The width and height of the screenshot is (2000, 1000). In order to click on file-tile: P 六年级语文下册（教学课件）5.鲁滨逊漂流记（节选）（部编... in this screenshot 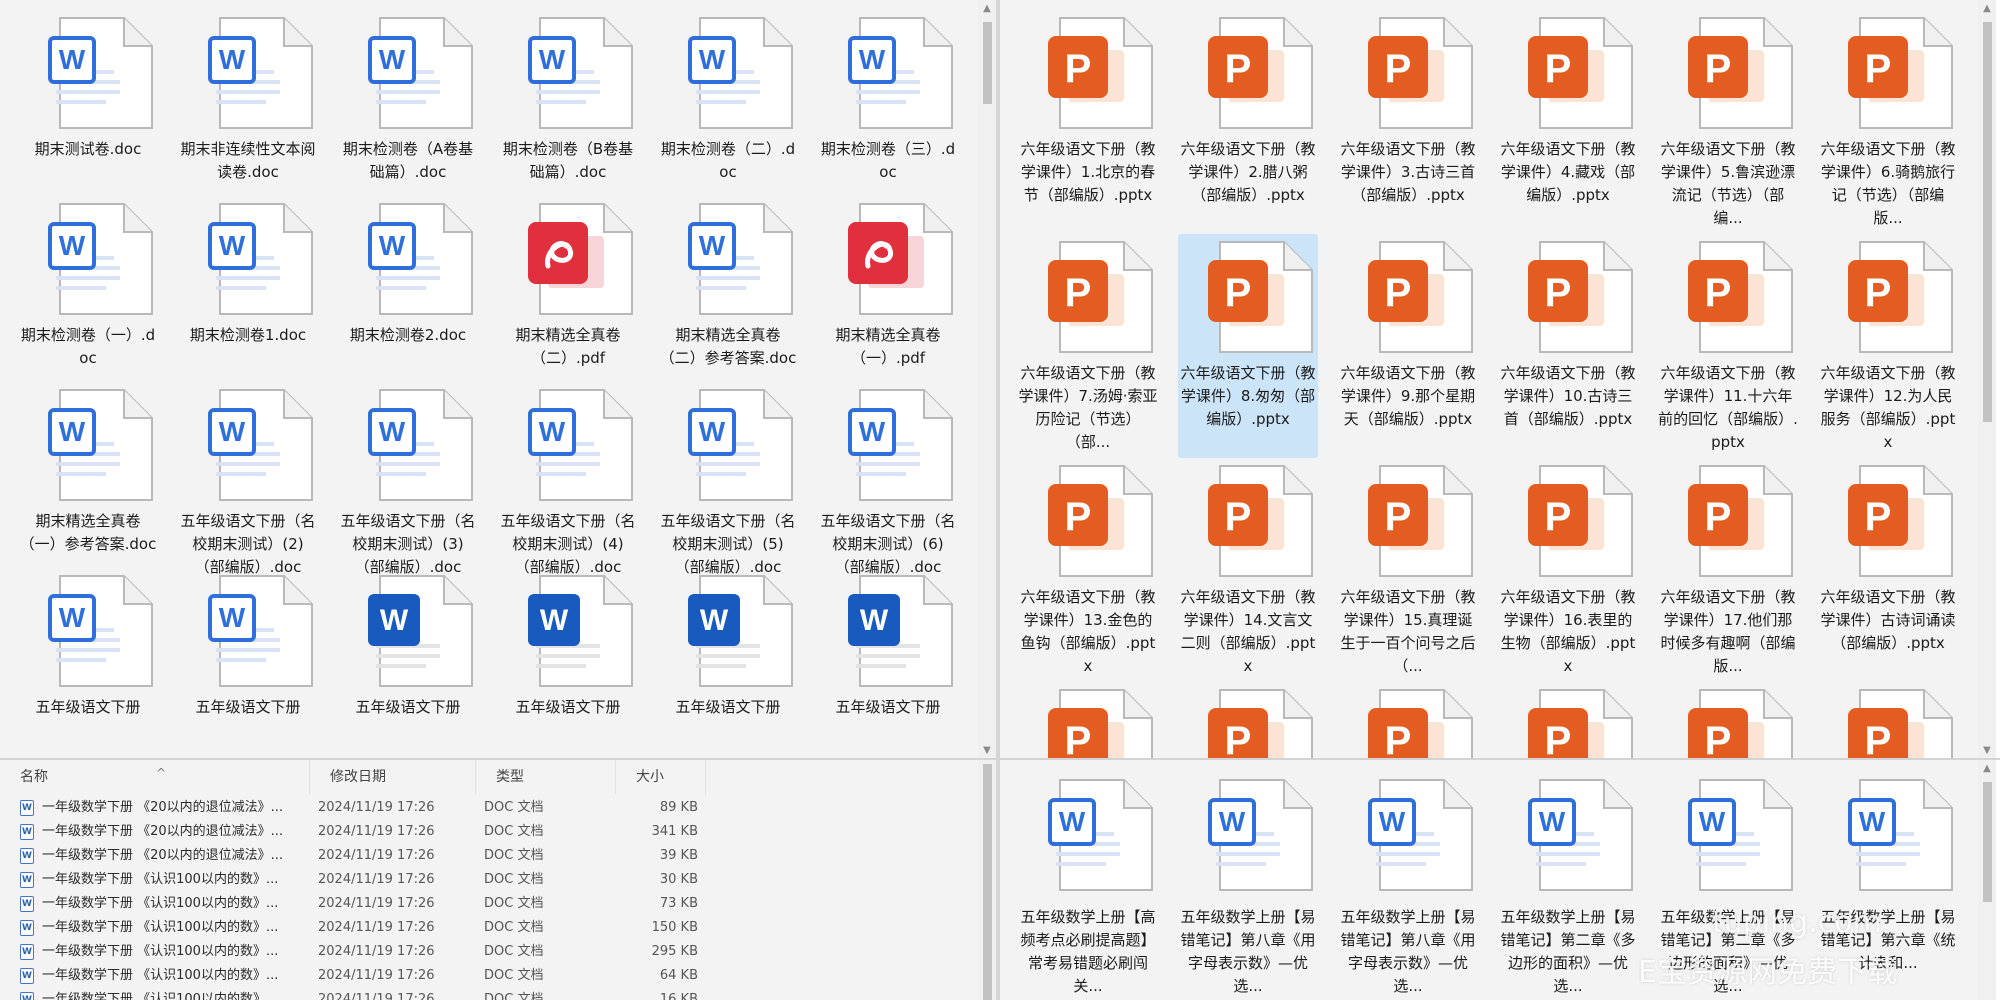, I will do `click(1728, 122)`.